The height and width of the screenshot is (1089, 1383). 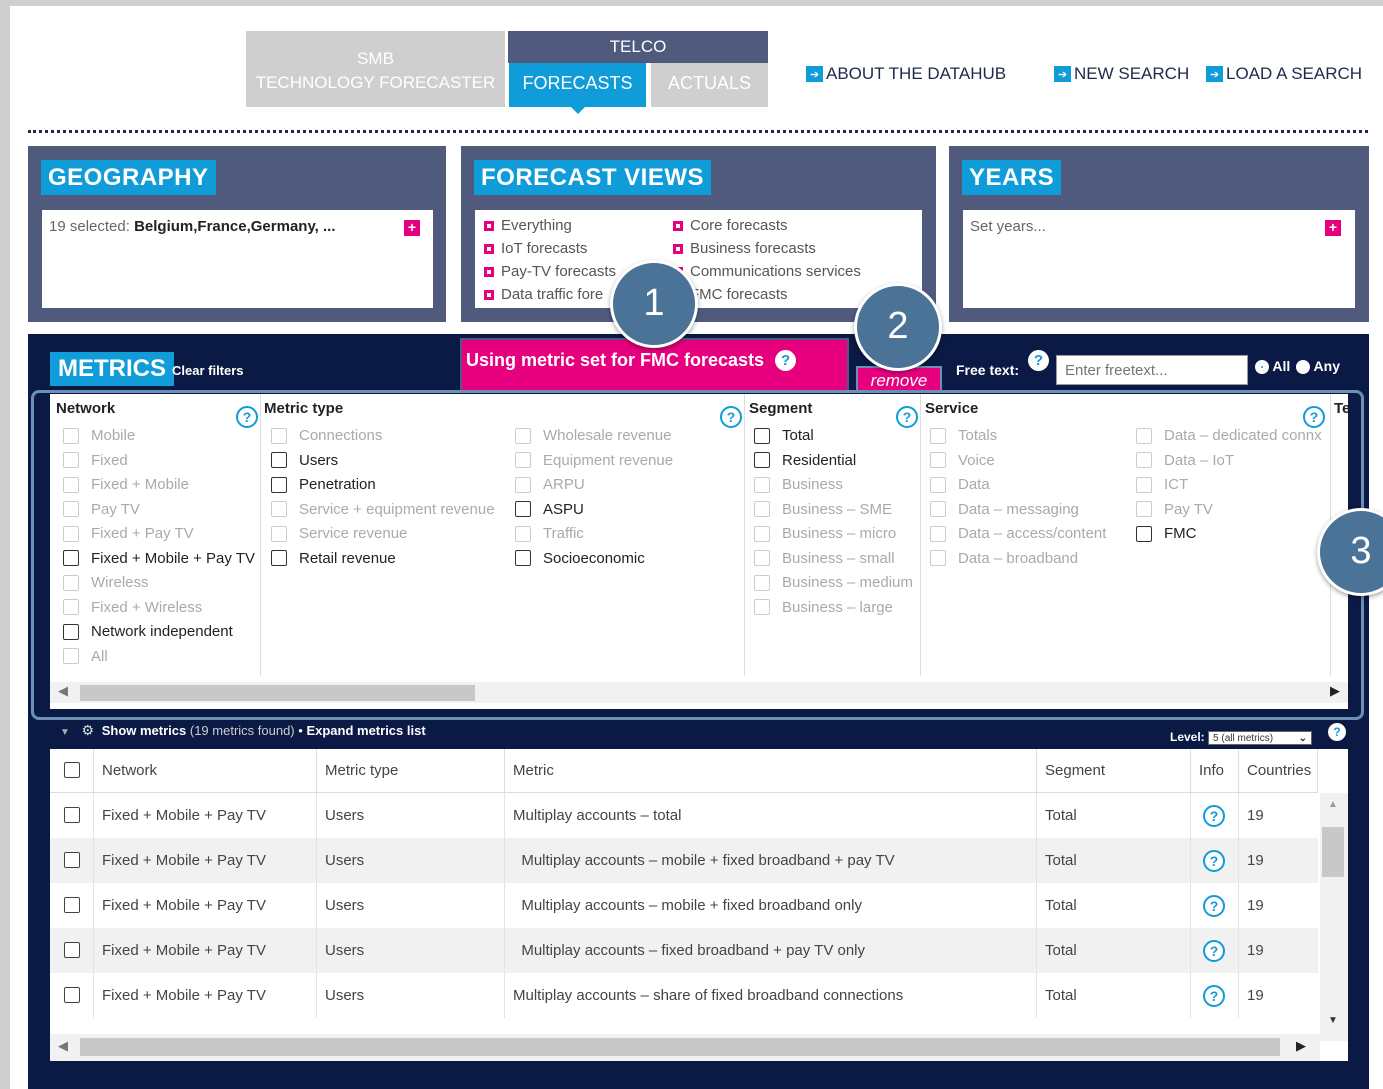 I want to click on chevron-down-icon: ⌄, so click(x=1303, y=738).